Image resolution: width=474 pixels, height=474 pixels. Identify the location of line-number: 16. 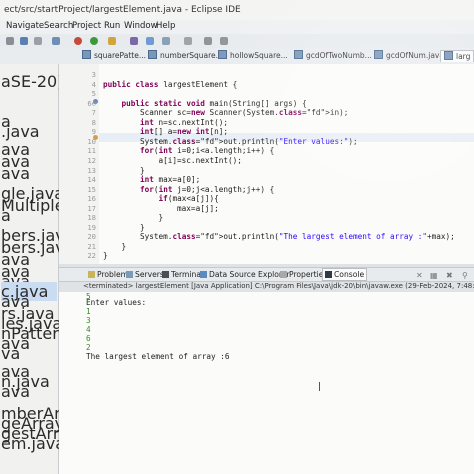
(91, 199).